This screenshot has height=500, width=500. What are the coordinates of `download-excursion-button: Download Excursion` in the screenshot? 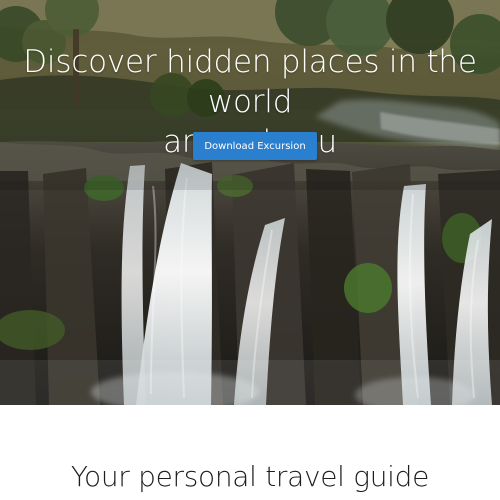 It's located at (255, 146).